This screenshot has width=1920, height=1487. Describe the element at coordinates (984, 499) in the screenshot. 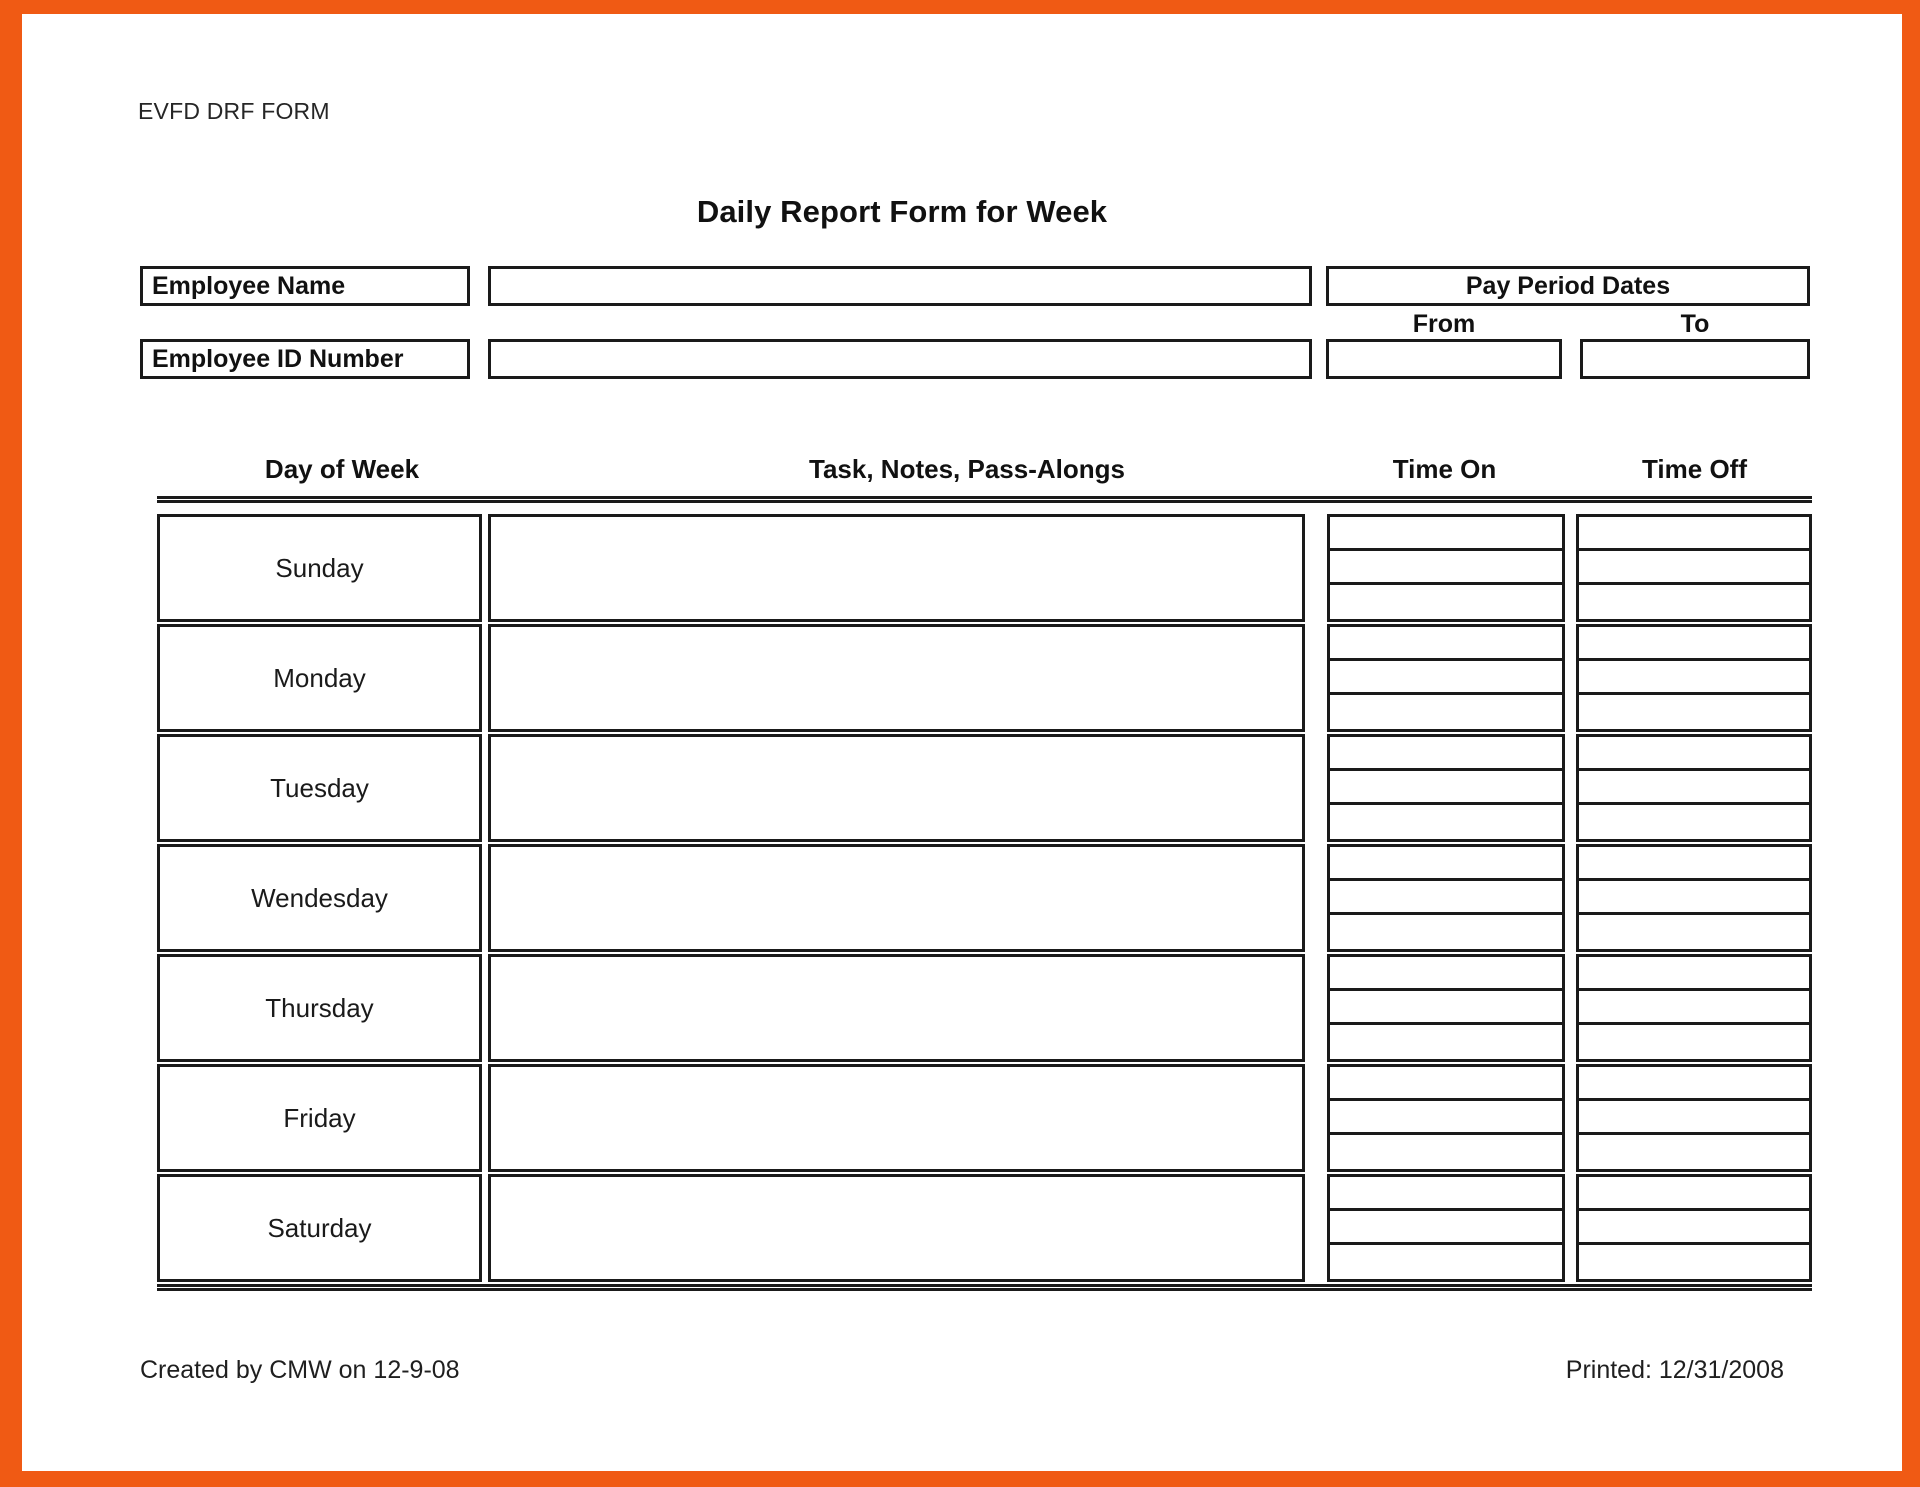

I see `header-divider-rule` at that location.